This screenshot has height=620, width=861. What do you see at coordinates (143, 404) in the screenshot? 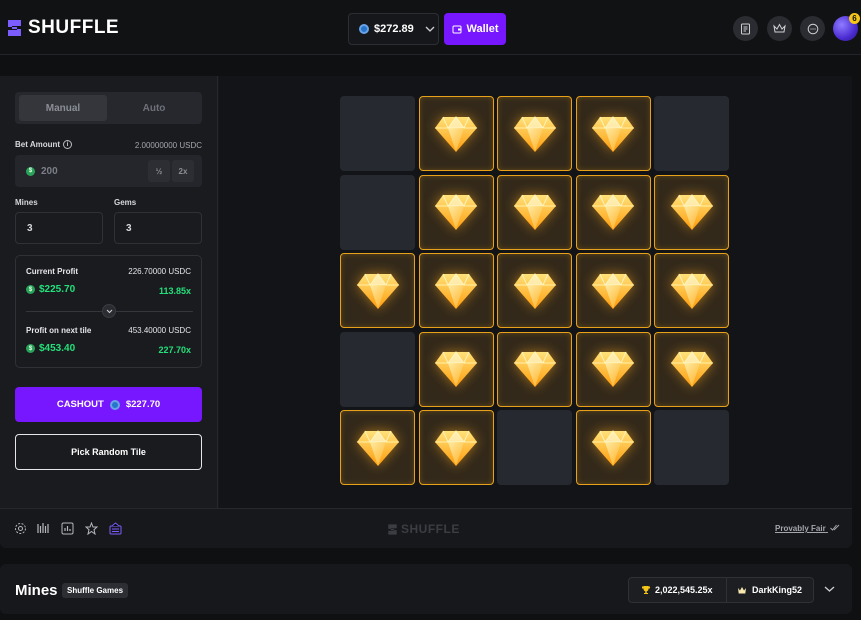
I see `cashout-amount: $227.70` at bounding box center [143, 404].